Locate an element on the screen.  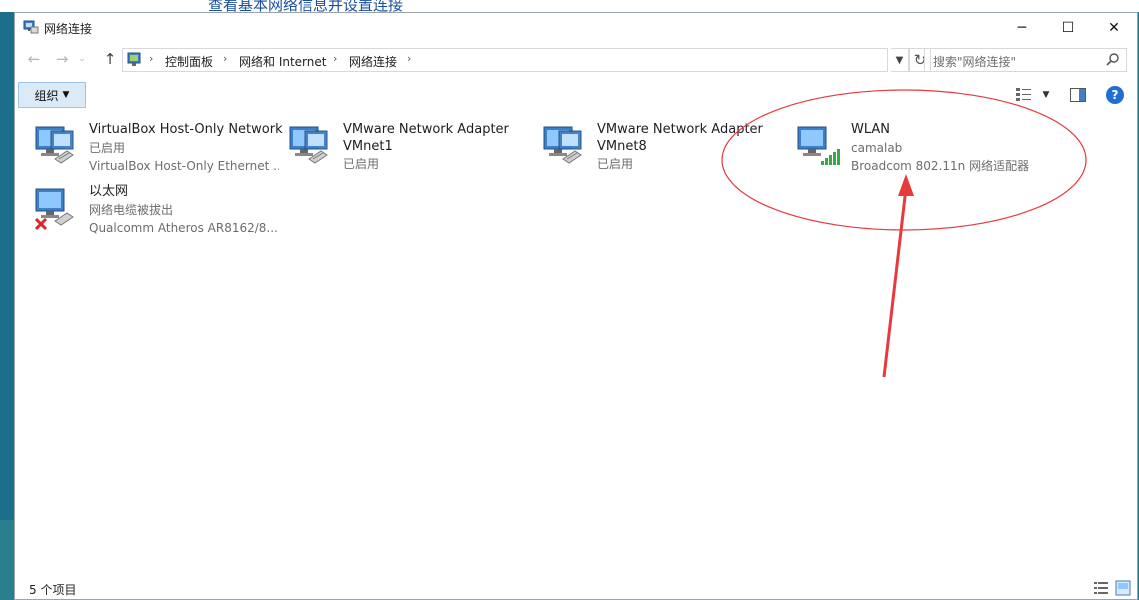
organize-button: 组织 ▼ is located at coordinates (52, 95).